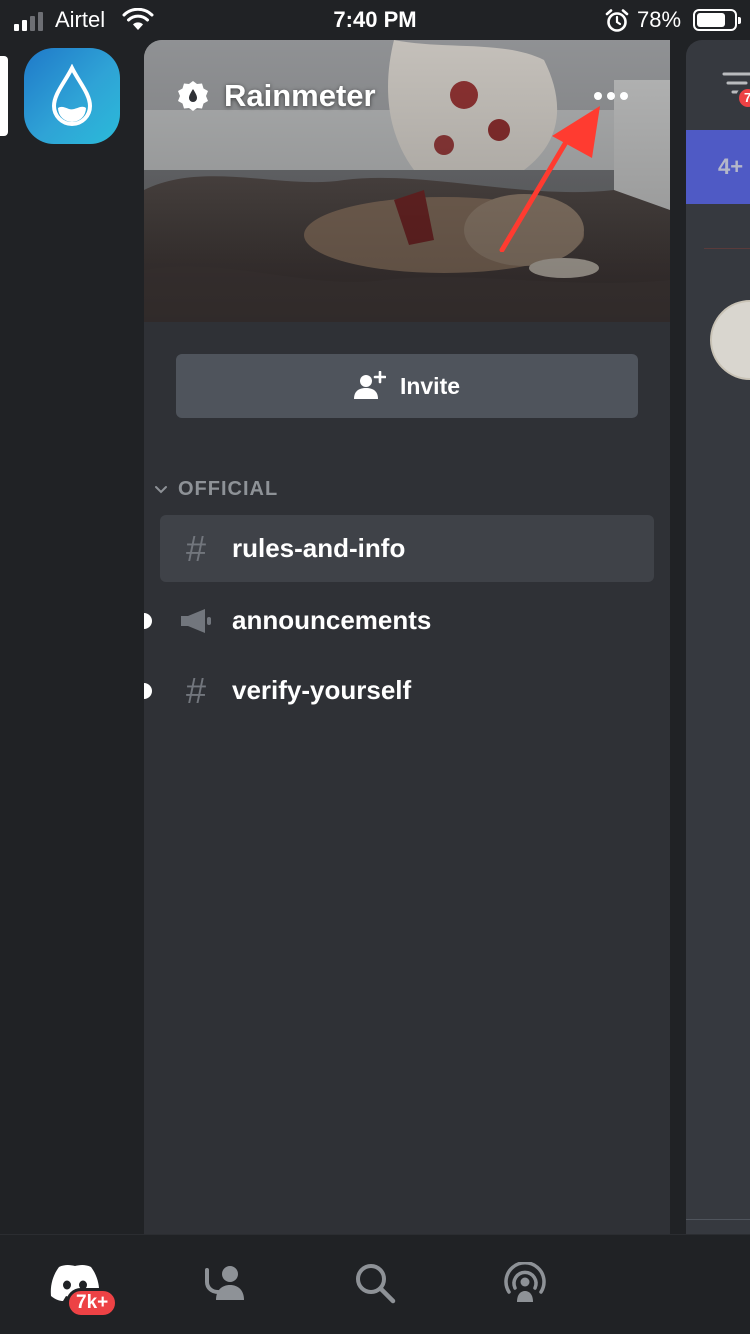  I want to click on battery-icon, so click(717, 20).